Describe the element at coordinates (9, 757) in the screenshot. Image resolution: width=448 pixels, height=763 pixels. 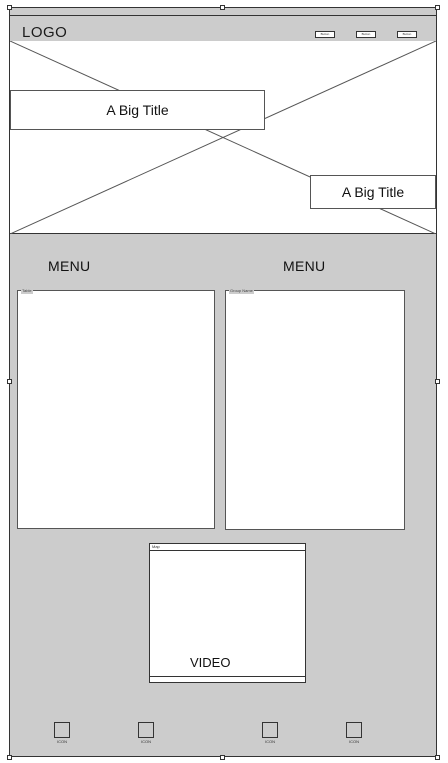
I see `resize-handle-bottom-left` at that location.